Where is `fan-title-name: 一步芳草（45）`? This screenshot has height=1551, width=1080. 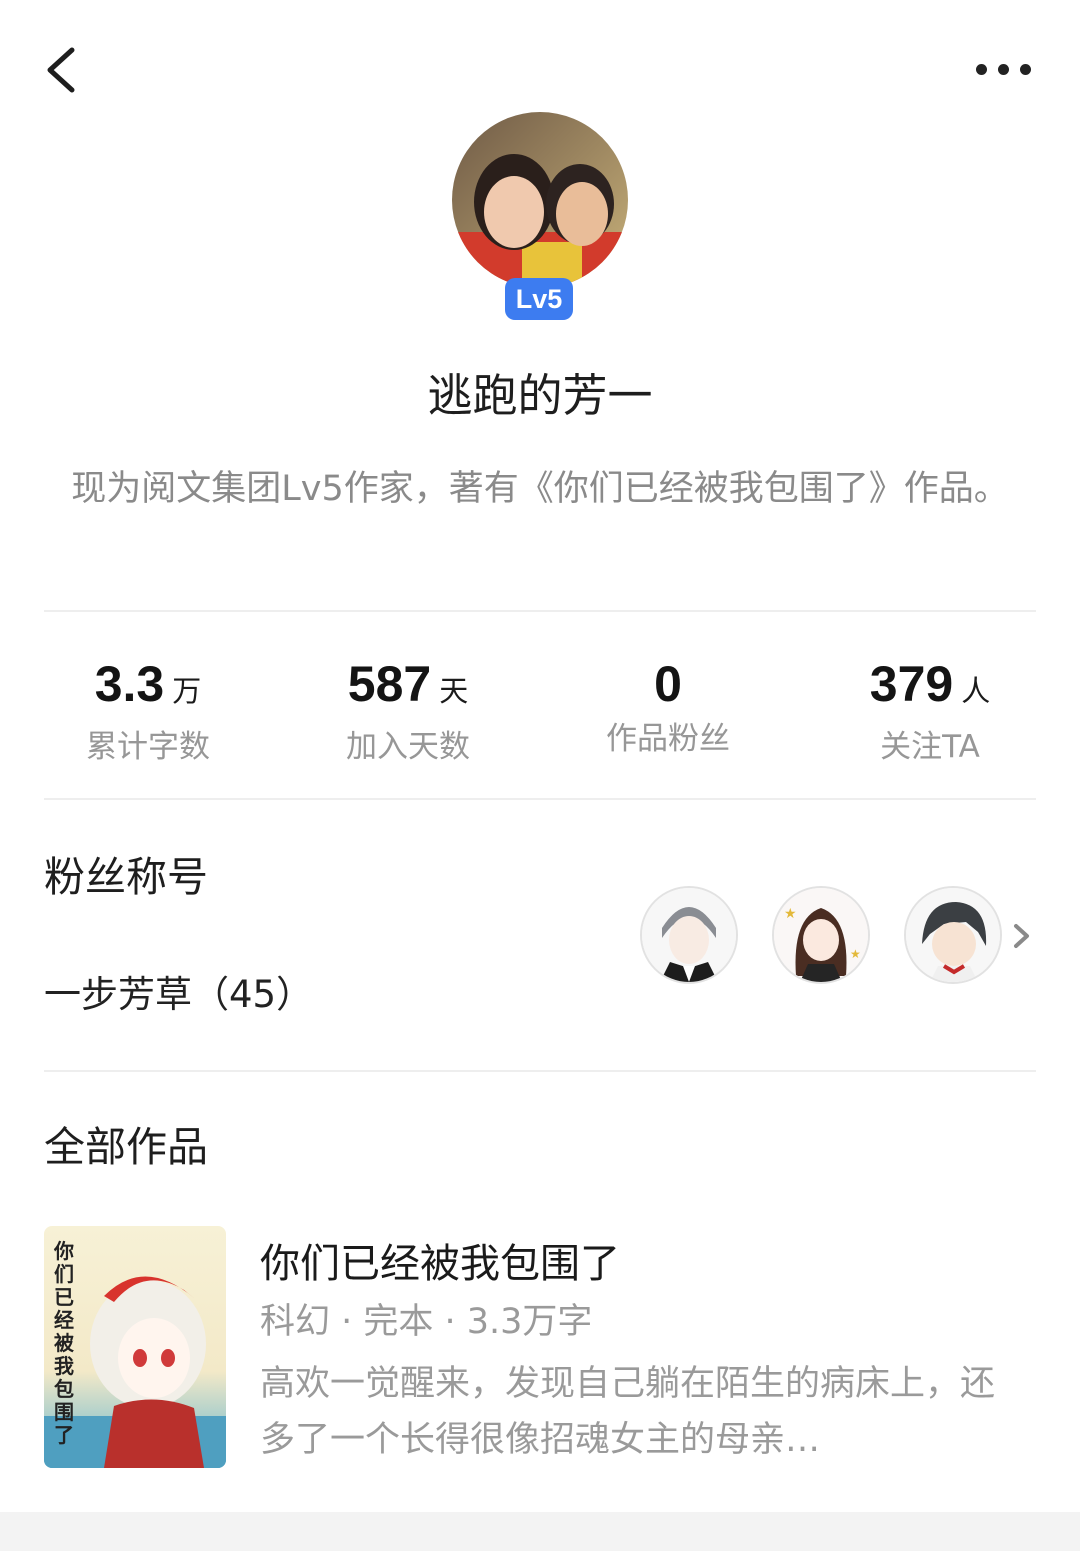
fan-title-name: 一步芳草（45） is located at coordinates (179, 994).